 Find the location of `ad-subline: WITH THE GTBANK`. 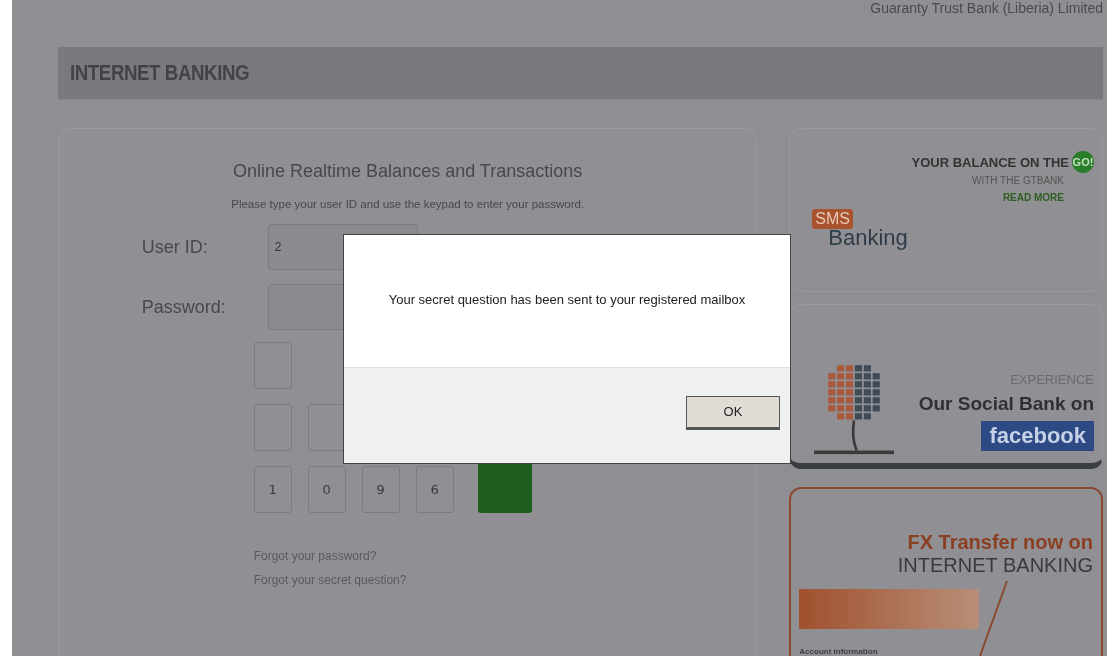

ad-subline: WITH THE GTBANK is located at coordinates (1017, 180).